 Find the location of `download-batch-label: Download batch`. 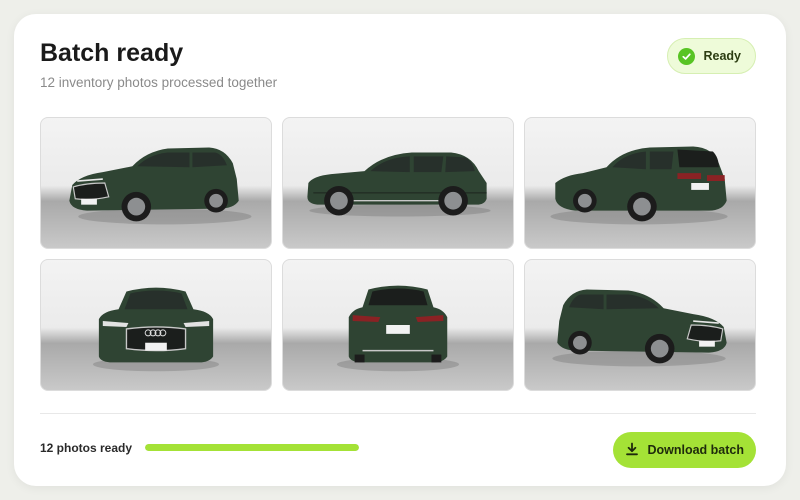

download-batch-label: Download batch is located at coordinates (695, 450).